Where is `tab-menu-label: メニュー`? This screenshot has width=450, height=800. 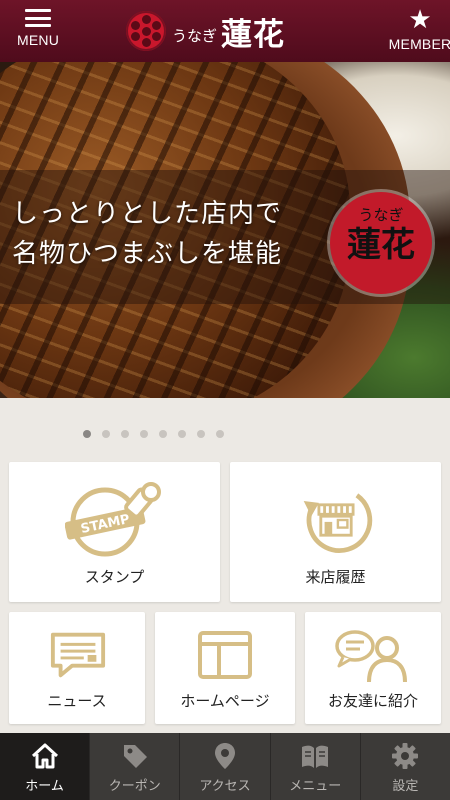
tab-menu-label: メニュー is located at coordinates (315, 786).